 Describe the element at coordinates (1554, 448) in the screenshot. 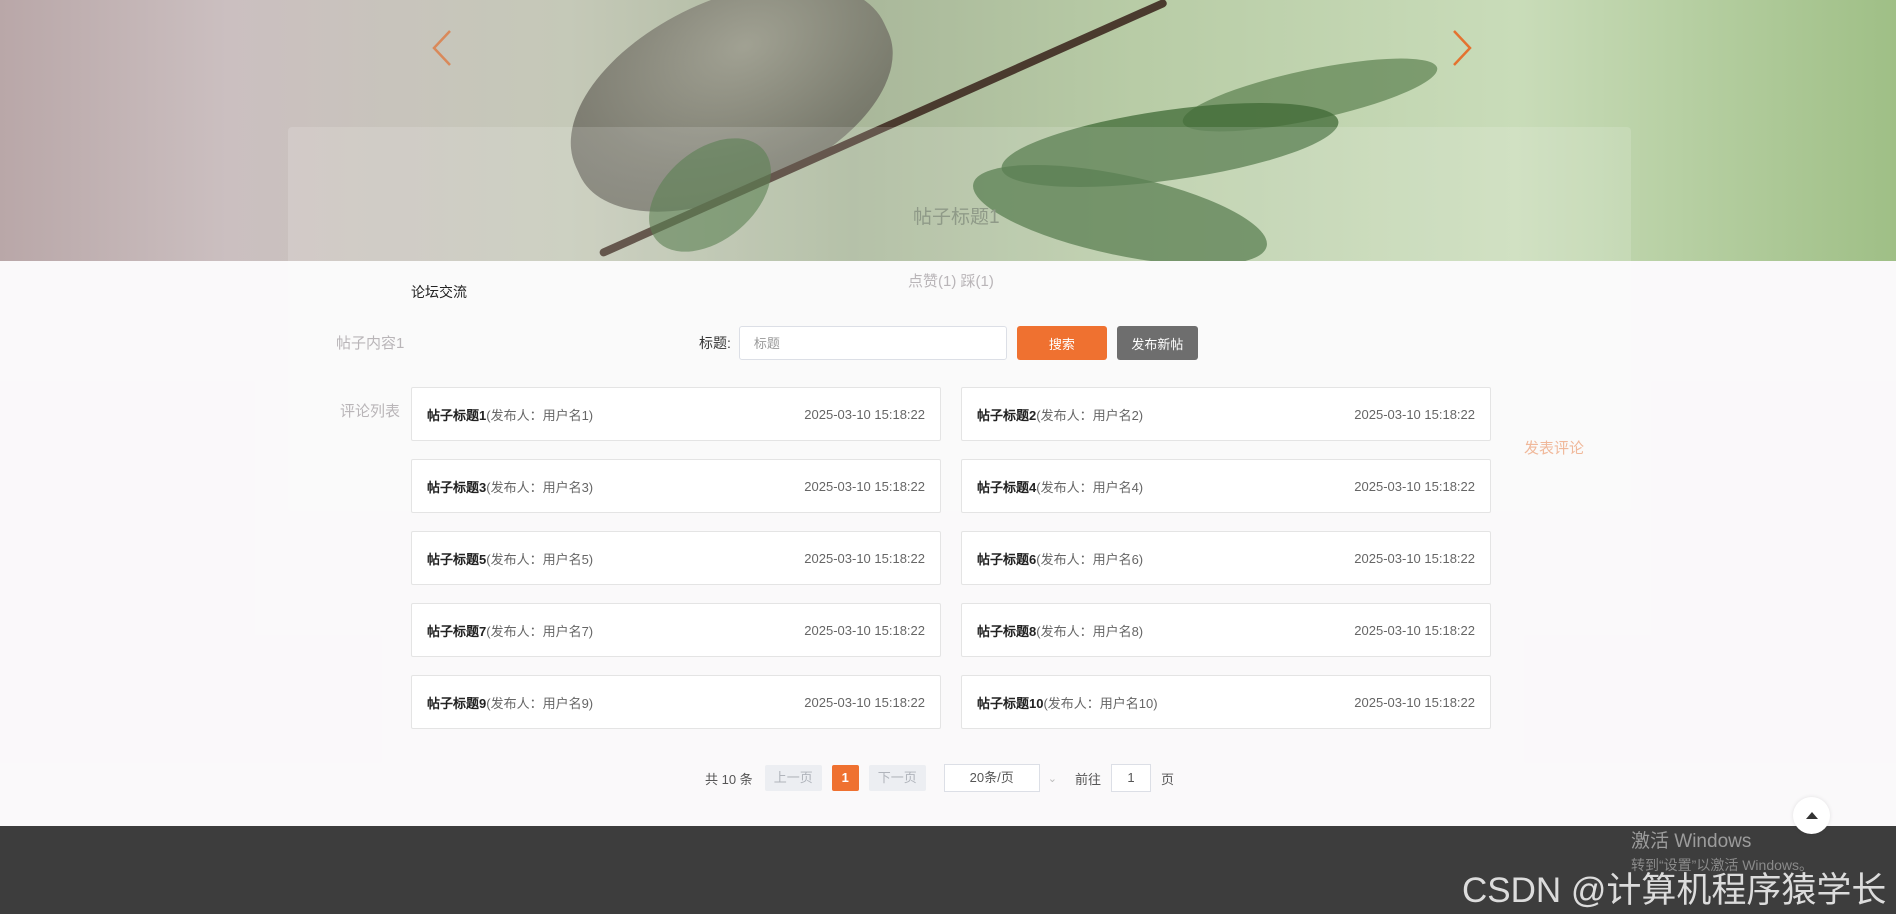

I see `ghost-comment-button: 发表评论` at that location.